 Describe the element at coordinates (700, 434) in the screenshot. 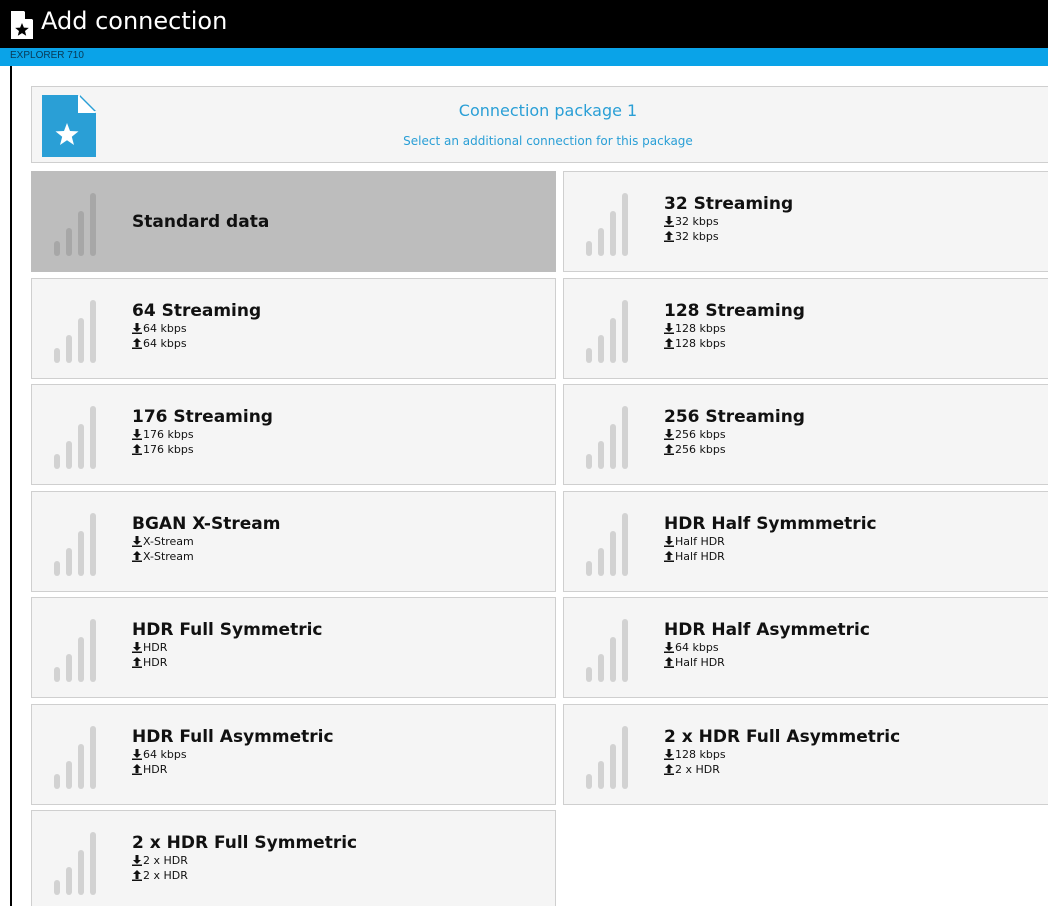

I see `download-speed-value: 256 kbps` at that location.